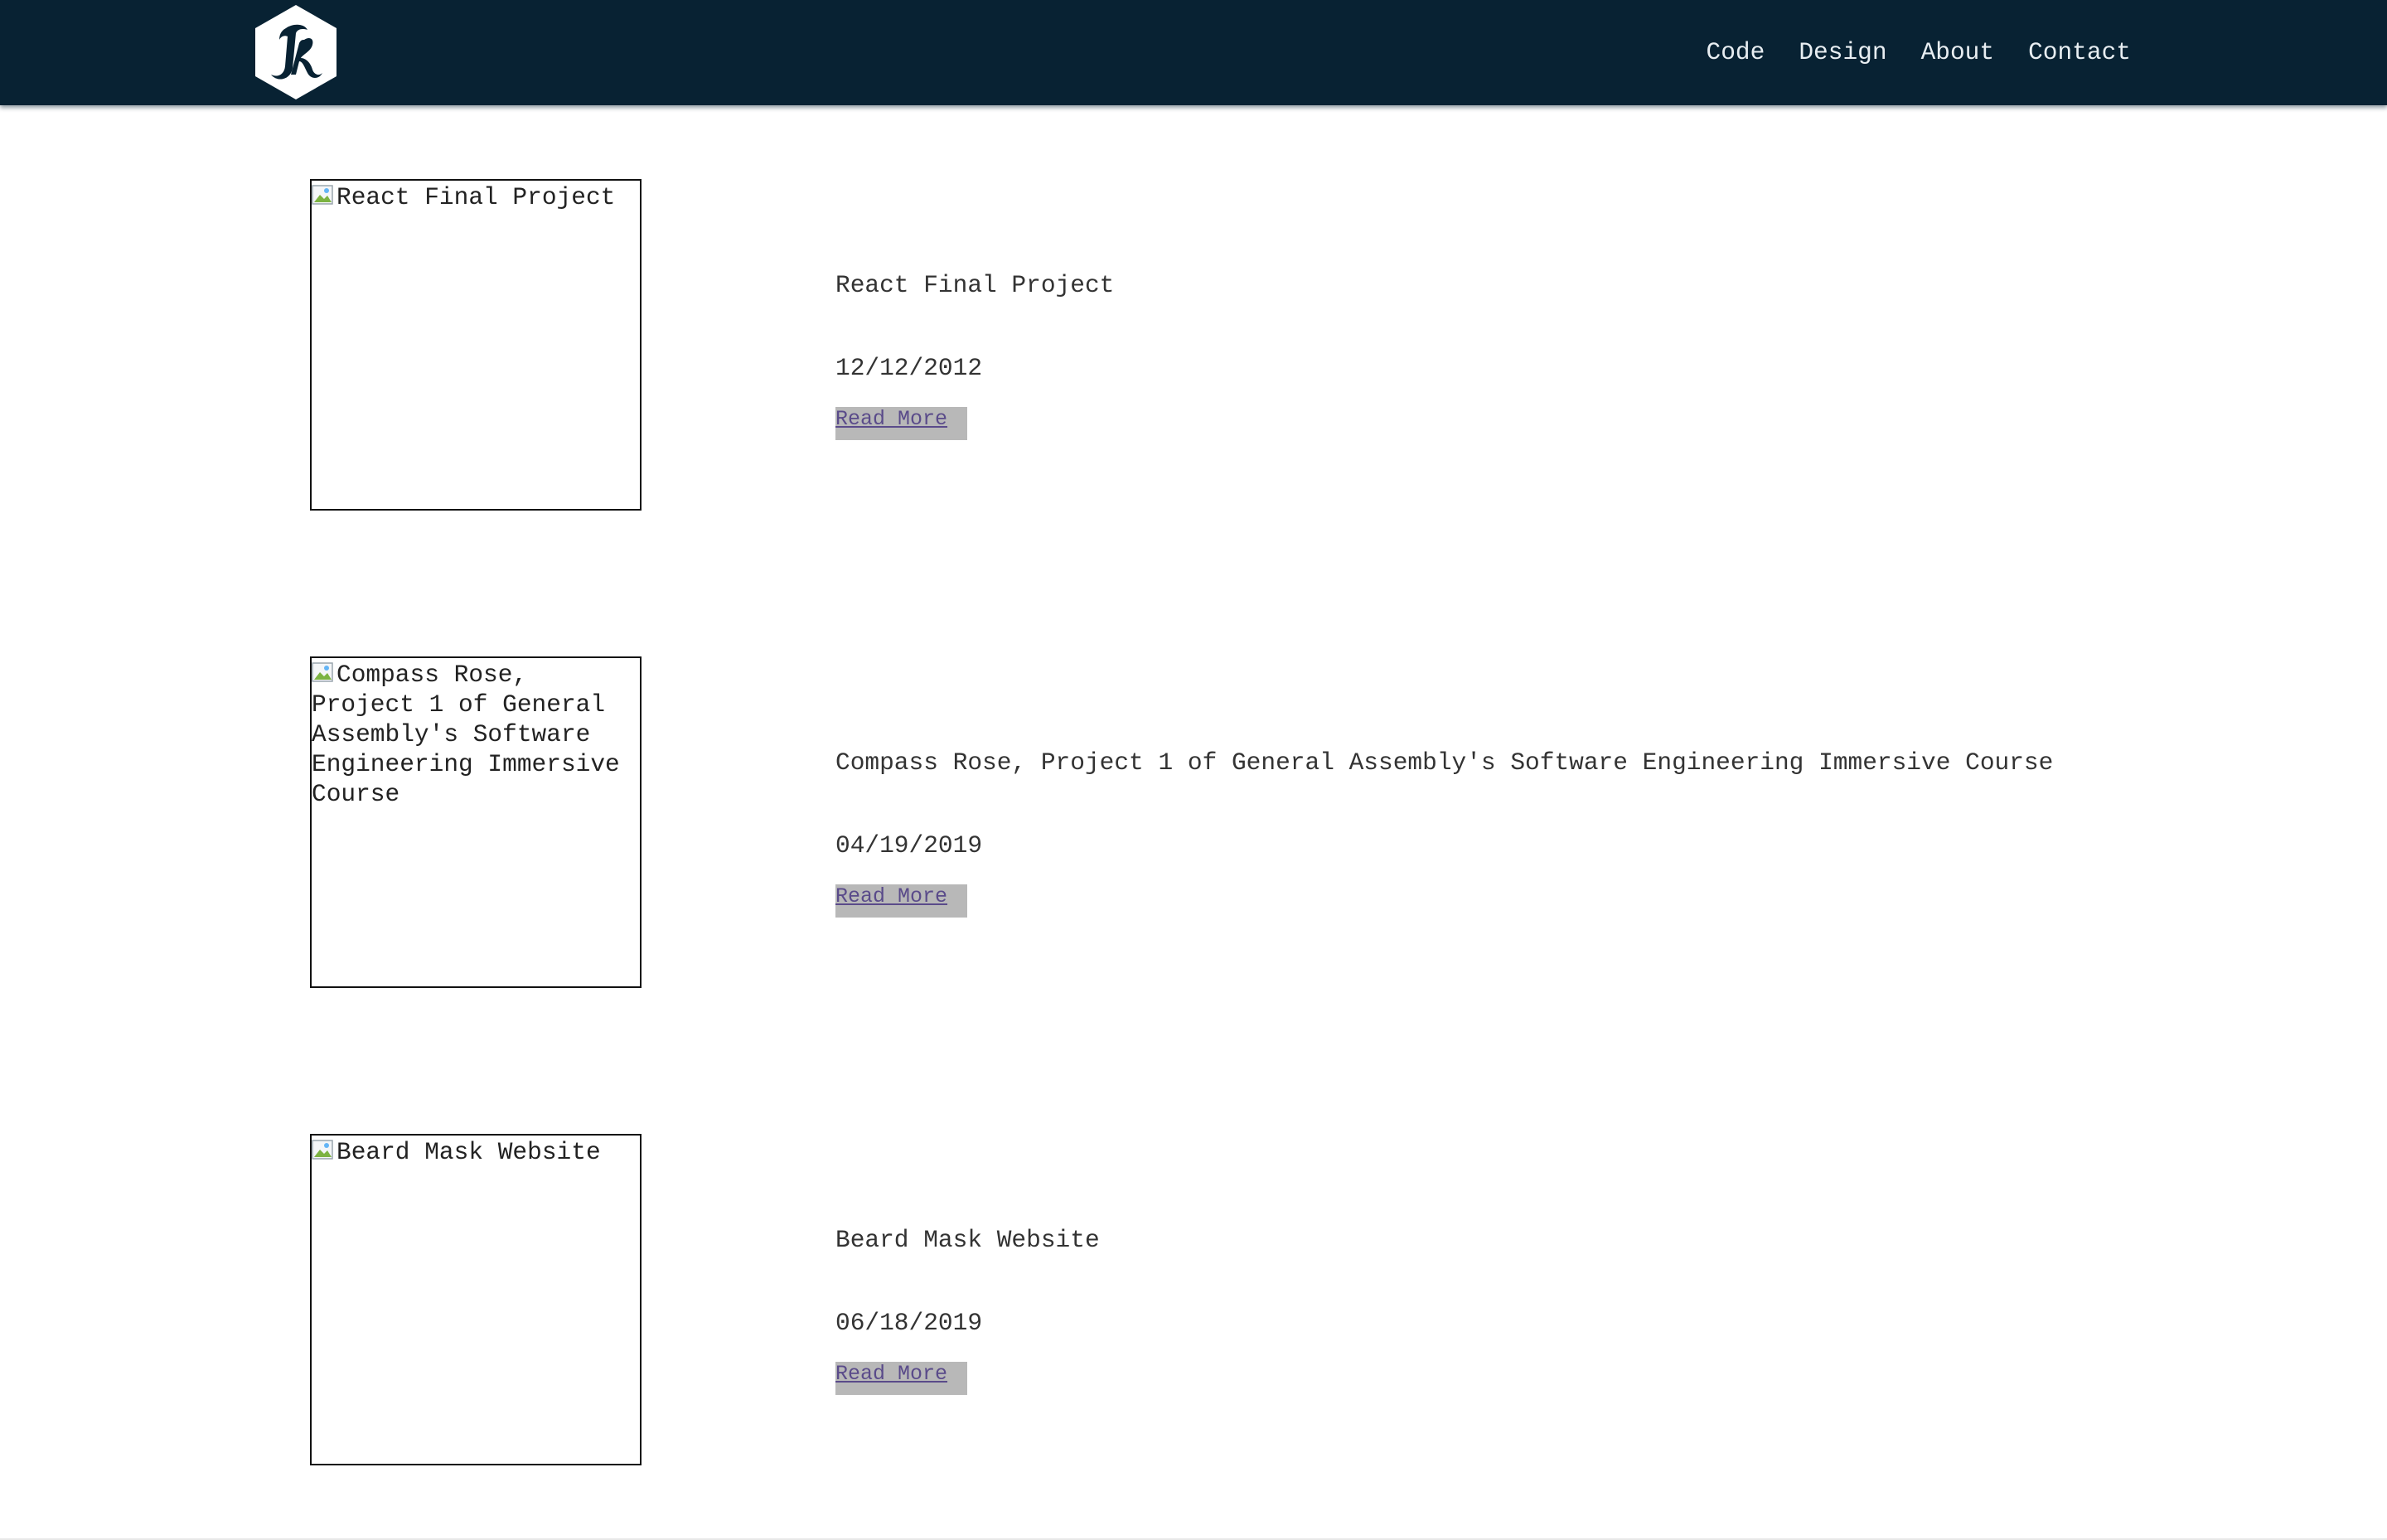 This screenshot has width=2387, height=1540. Describe the element at coordinates (1958, 52) in the screenshot. I see `nav-link-about: About` at that location.